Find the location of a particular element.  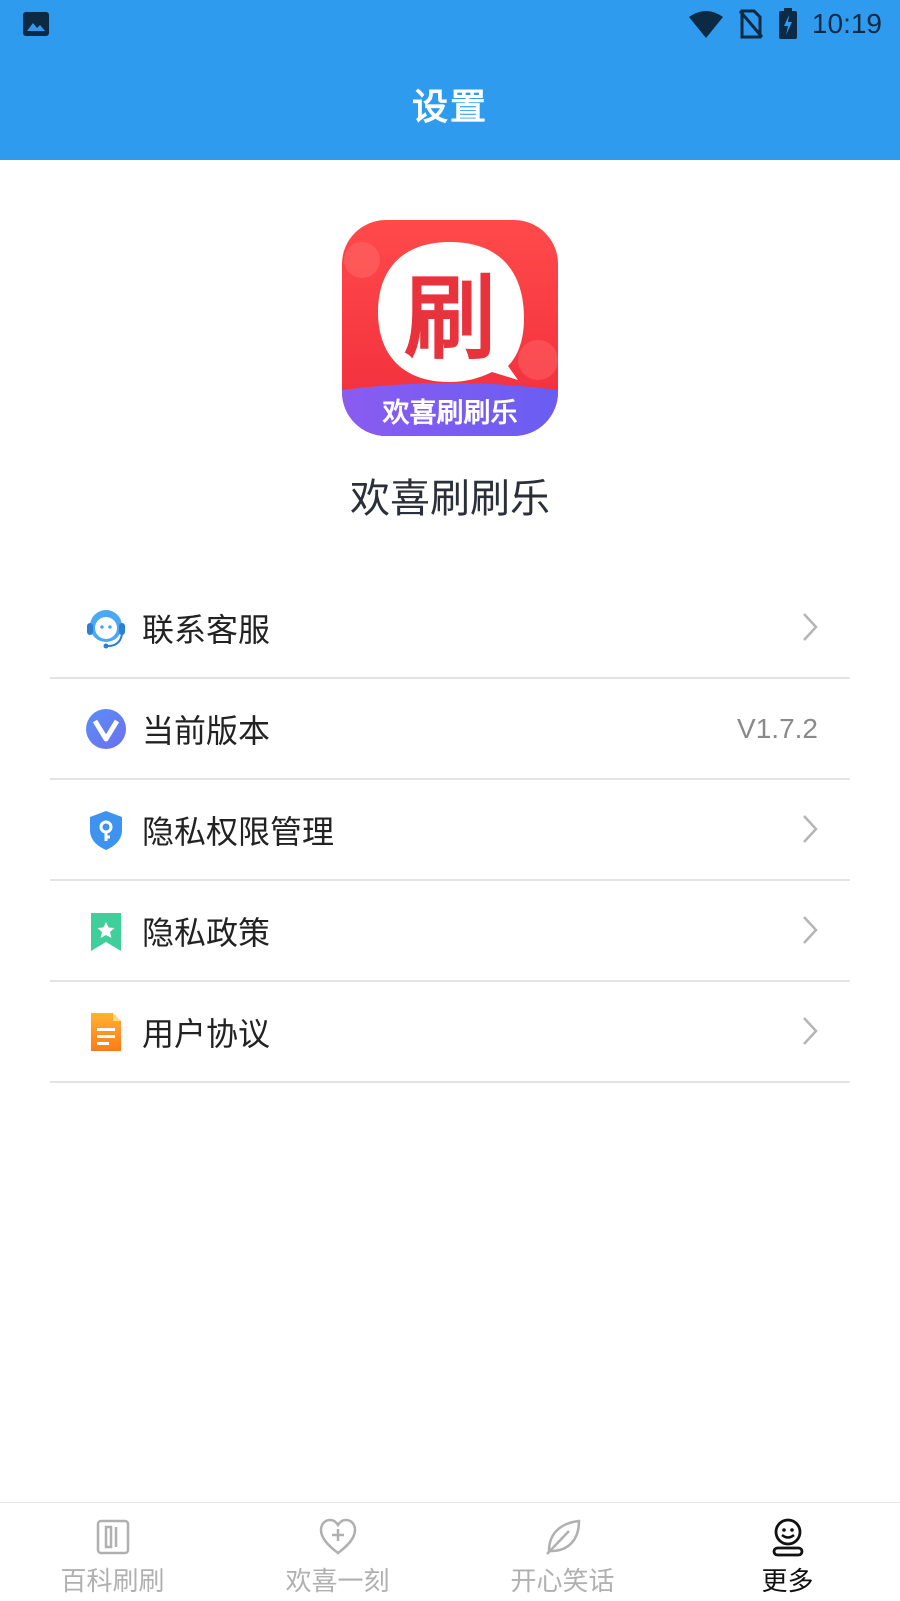

menu-item-privacy-policy: 隐私政策 is located at coordinates (450, 931).